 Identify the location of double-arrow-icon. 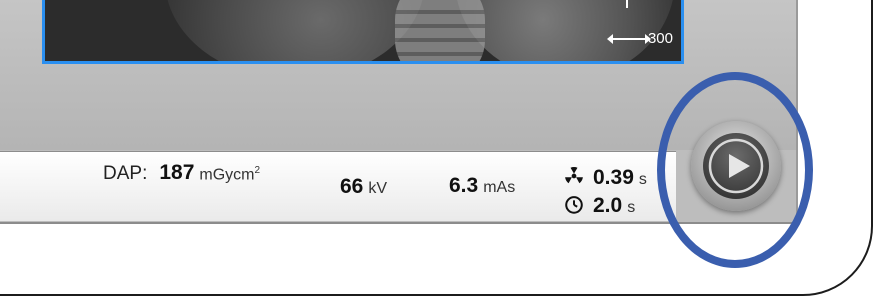
(628, 38).